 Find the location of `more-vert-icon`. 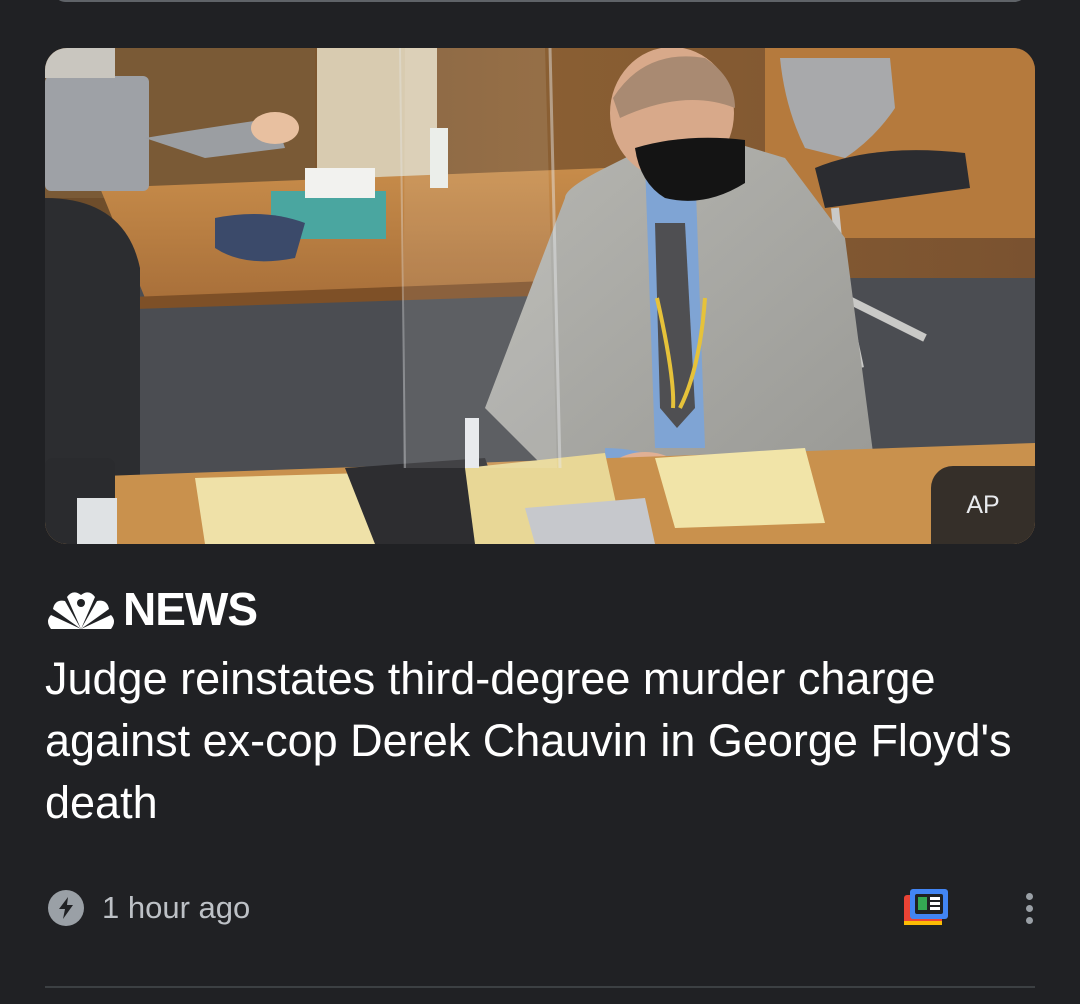

more-vert-icon is located at coordinates (1029, 908).